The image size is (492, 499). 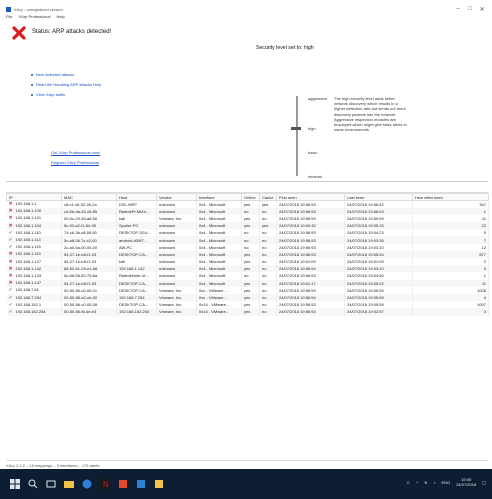 I want to click on app-icon-yellow, so click(x=159, y=484).